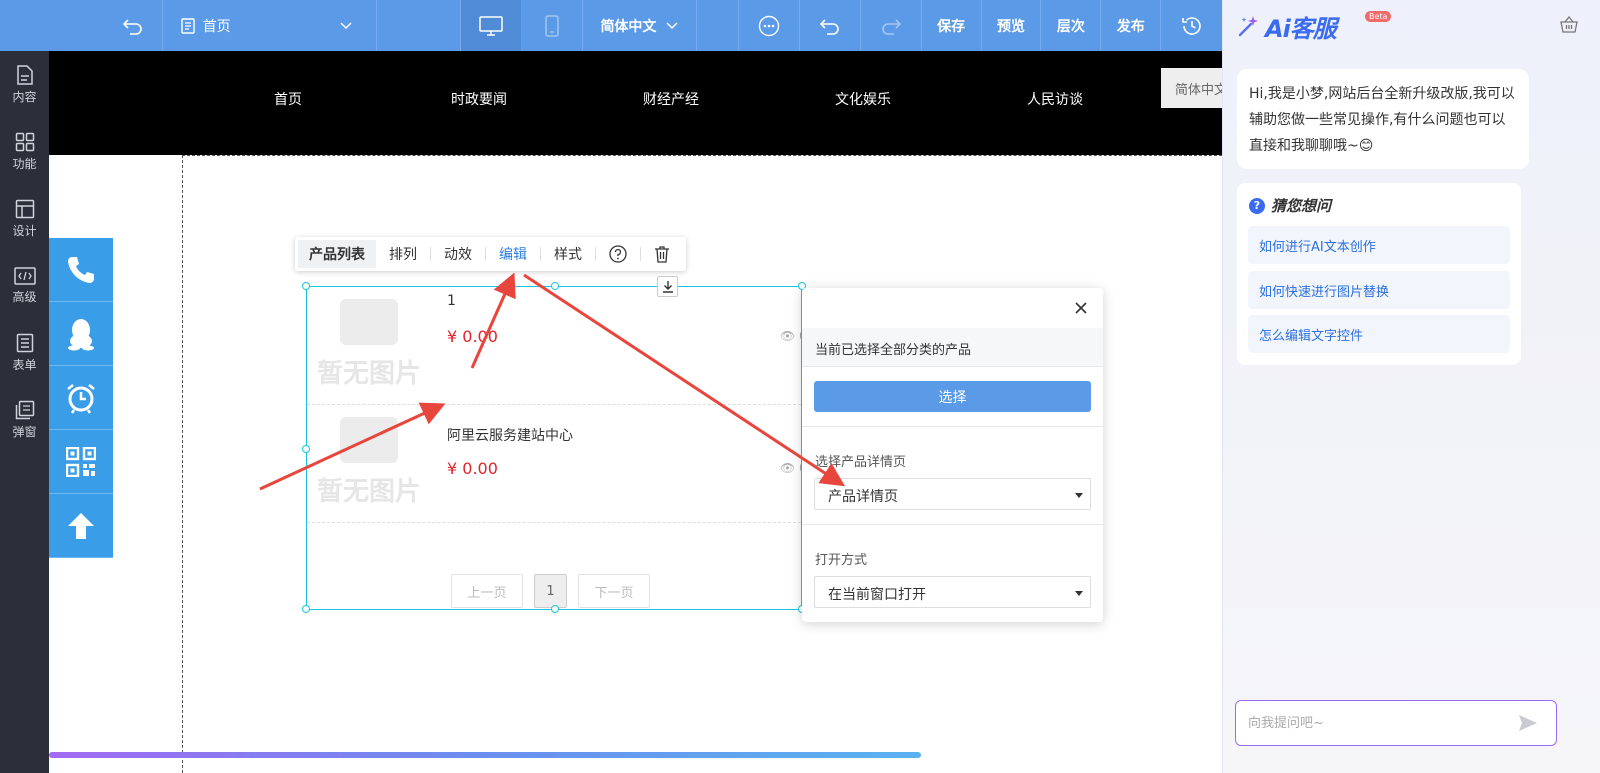  Describe the element at coordinates (554, 464) in the screenshot. I see `product-item: 暂无图片 阿里云服务建站中心 ¥ 0.00 👁 0` at that location.